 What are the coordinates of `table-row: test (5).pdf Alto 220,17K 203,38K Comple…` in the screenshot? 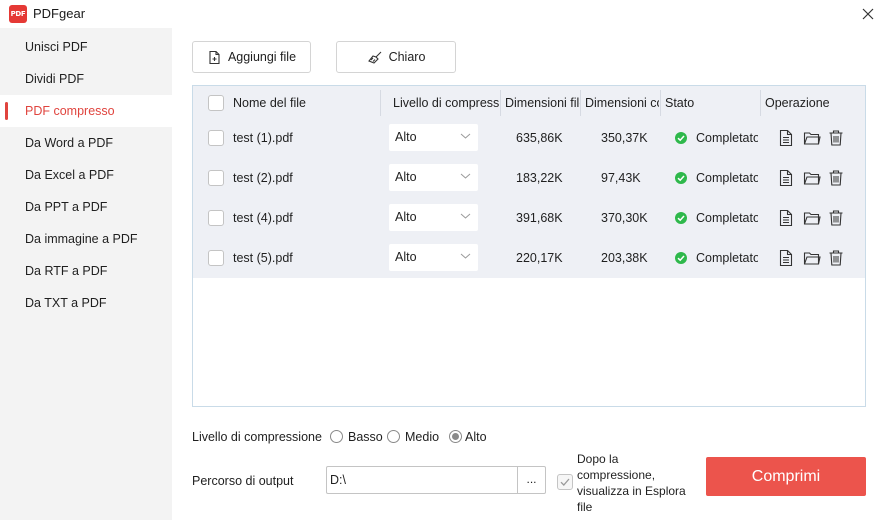 It's located at (529, 258).